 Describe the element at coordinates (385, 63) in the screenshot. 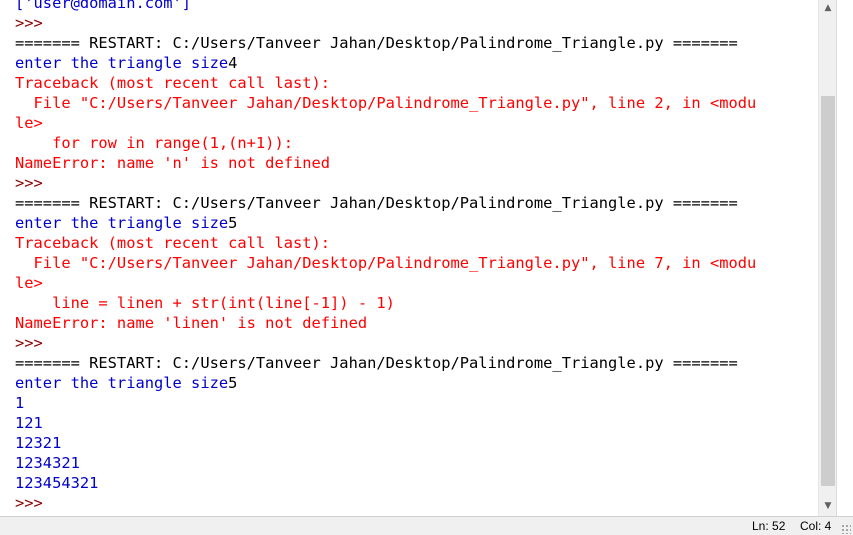

I see `shell-line: enter the triangle size4` at that location.